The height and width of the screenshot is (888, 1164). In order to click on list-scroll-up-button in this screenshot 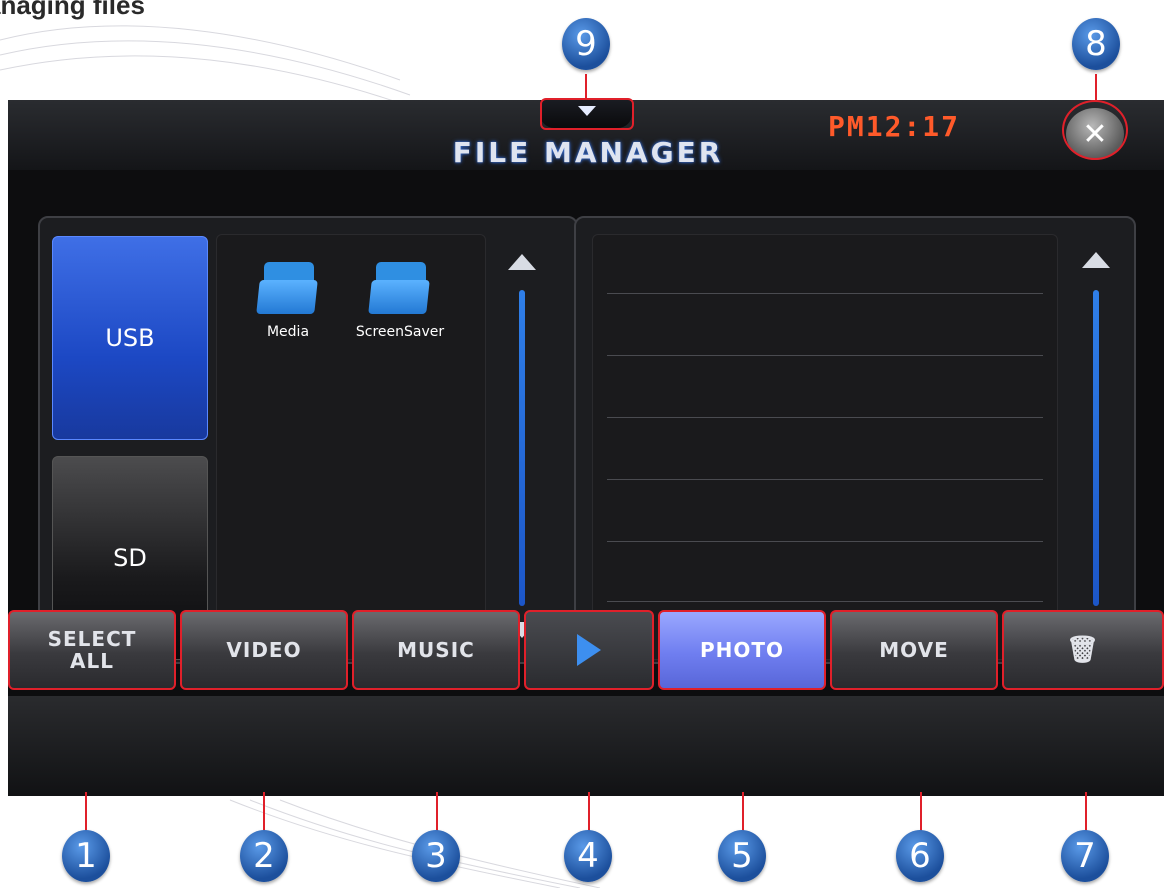, I will do `click(1096, 260)`.